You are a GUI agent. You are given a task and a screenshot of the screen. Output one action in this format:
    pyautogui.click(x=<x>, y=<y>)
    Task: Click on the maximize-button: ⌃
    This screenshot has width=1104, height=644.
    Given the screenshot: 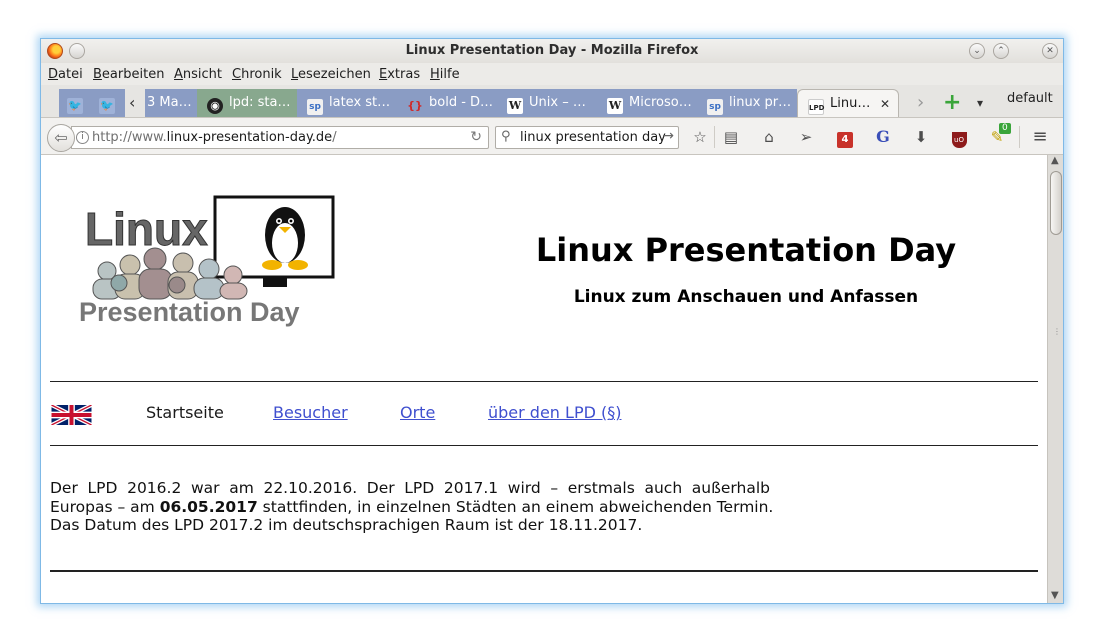 What is the action you would take?
    pyautogui.click(x=1001, y=51)
    